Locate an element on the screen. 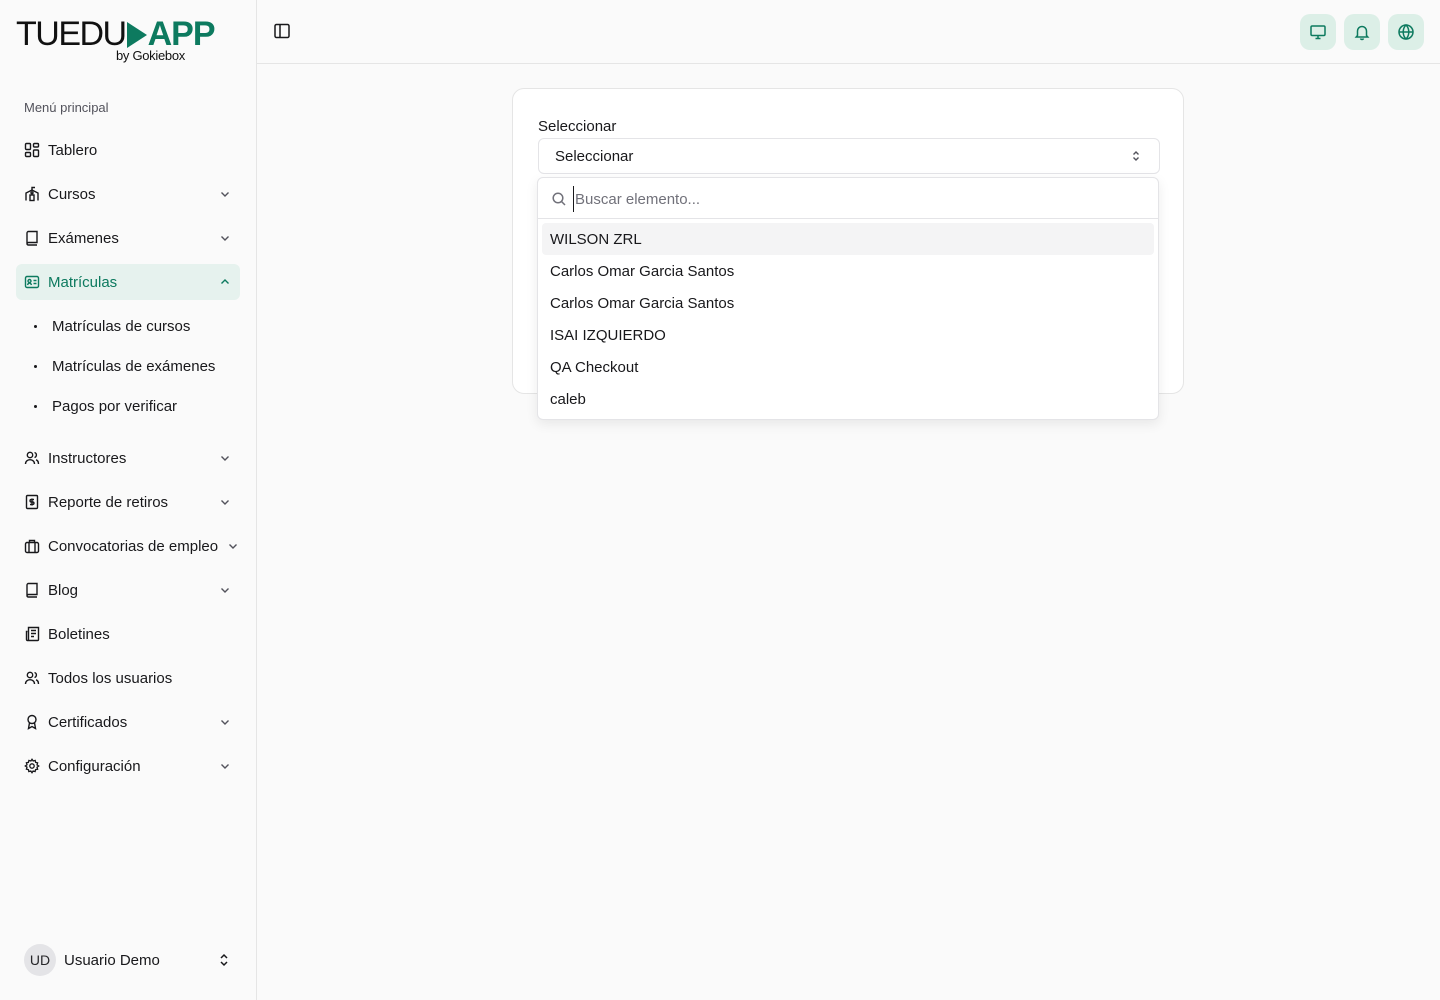 This screenshot has width=1440, height=1000. option-item: ISAI IZQUIERDO is located at coordinates (848, 335).